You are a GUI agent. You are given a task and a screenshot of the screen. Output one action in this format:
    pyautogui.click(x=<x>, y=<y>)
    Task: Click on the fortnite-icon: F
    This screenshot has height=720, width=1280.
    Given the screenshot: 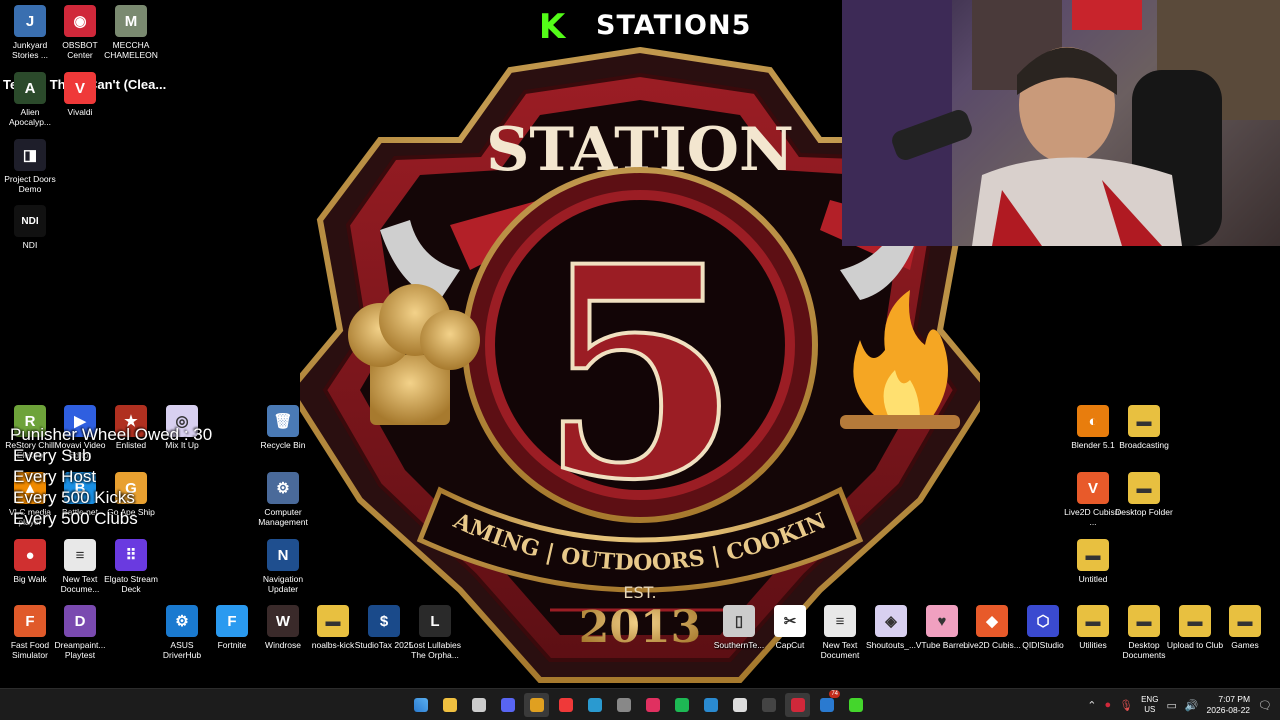 What is the action you would take?
    pyautogui.click(x=232, y=621)
    